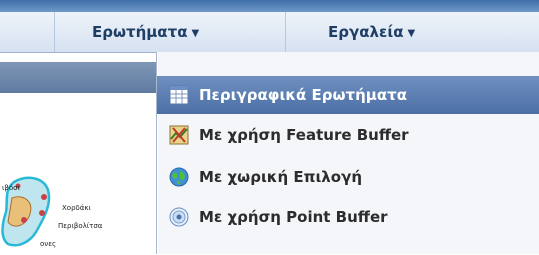 The height and width of the screenshot is (255, 539). I want to click on menu-item-feature-buffer: Με χρήση Feature Buffer, so click(348, 135).